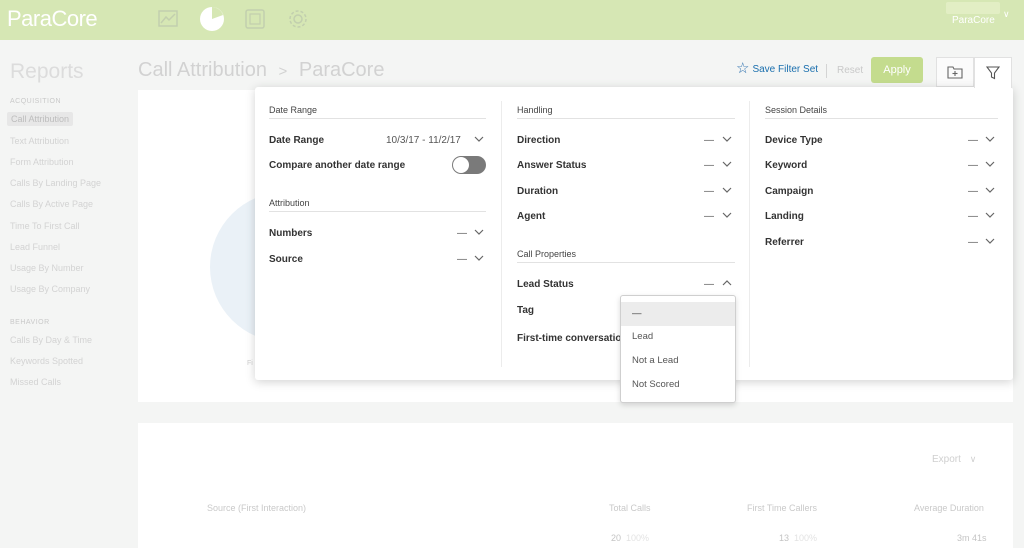  Describe the element at coordinates (45, 226) in the screenshot. I see `sidebar-item-time-to-first-call: Time To First Call` at that location.